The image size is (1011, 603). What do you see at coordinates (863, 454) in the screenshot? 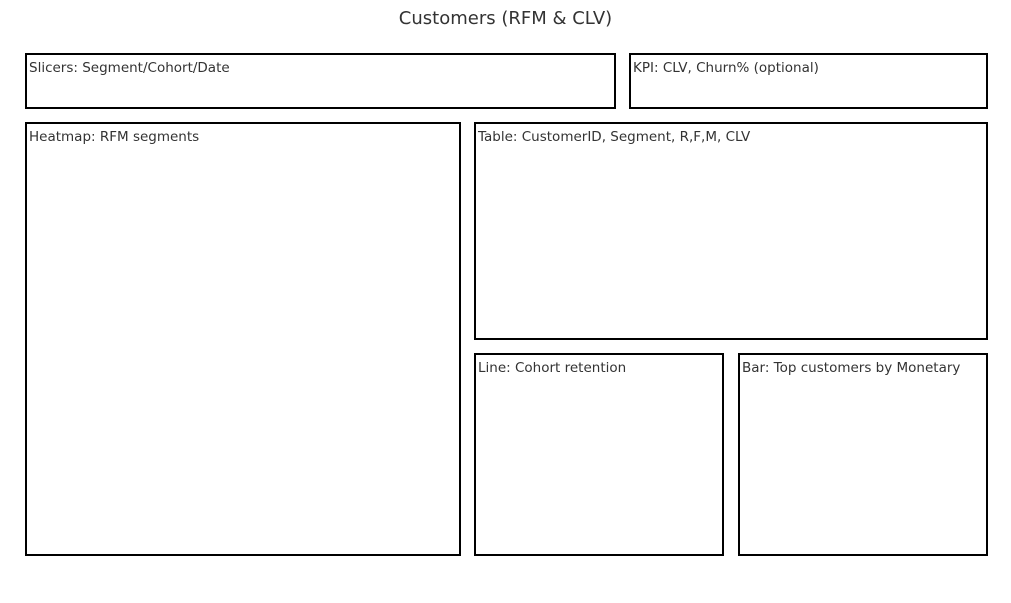
I see `bar-chart-panel: Bar: Top customers by Monetary` at bounding box center [863, 454].